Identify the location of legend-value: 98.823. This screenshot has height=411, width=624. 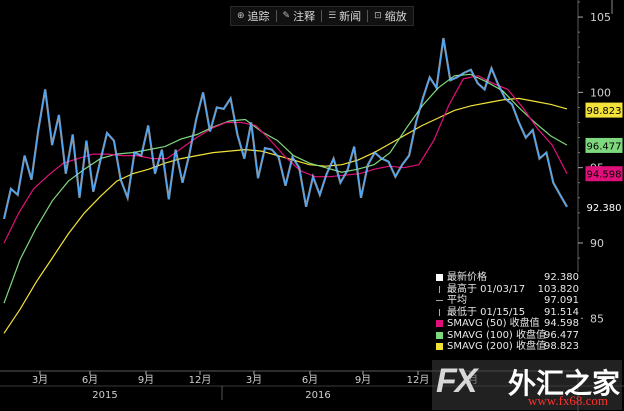
(561, 346).